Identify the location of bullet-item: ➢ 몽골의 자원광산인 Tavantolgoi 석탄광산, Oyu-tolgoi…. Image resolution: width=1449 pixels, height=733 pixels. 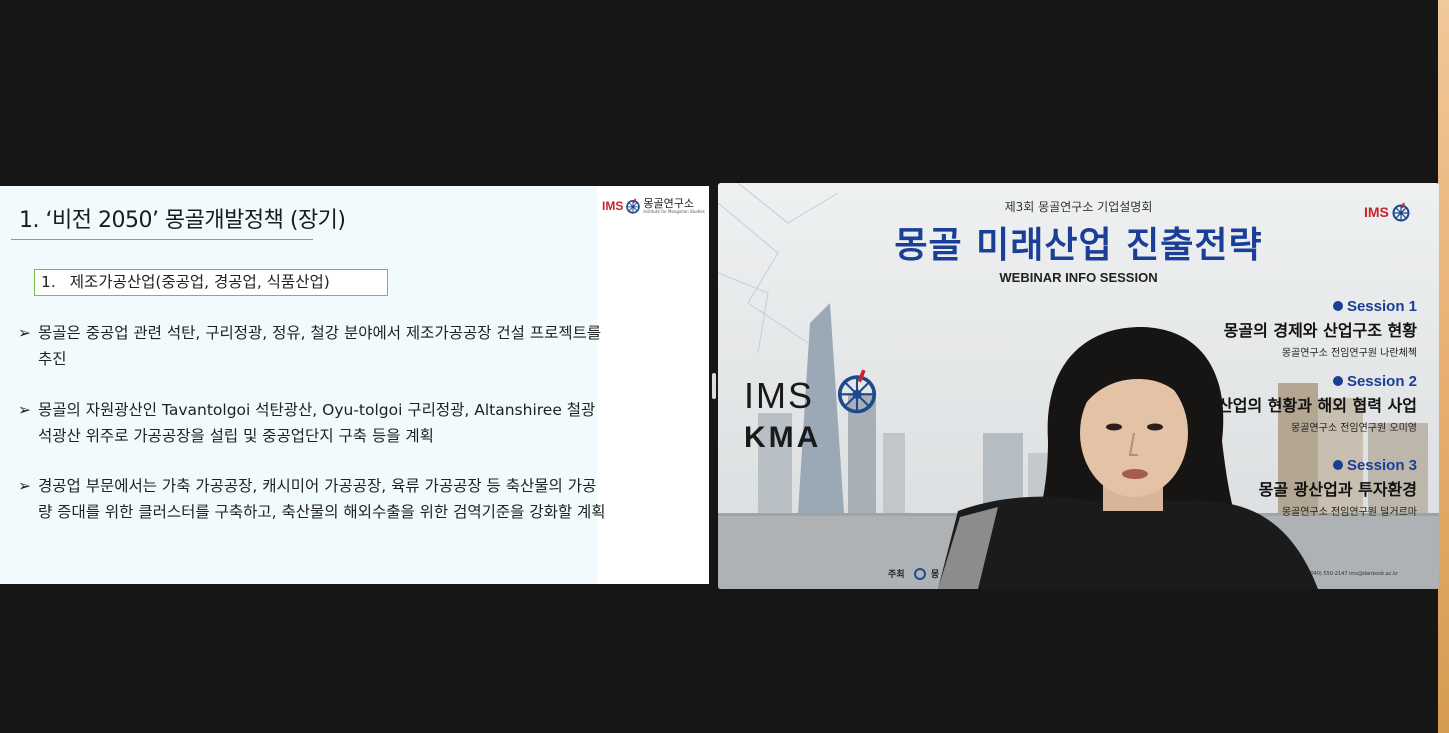
(313, 423).